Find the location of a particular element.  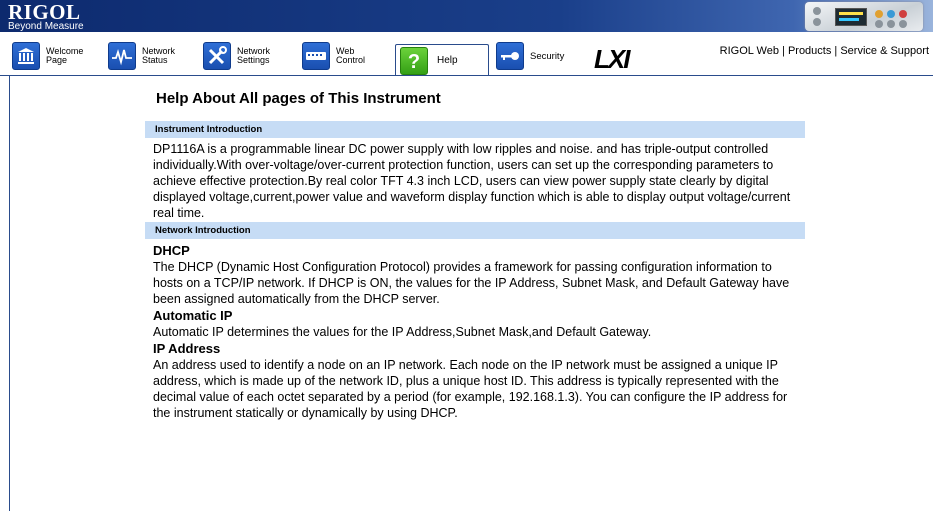

network-status-icon is located at coordinates (122, 56).